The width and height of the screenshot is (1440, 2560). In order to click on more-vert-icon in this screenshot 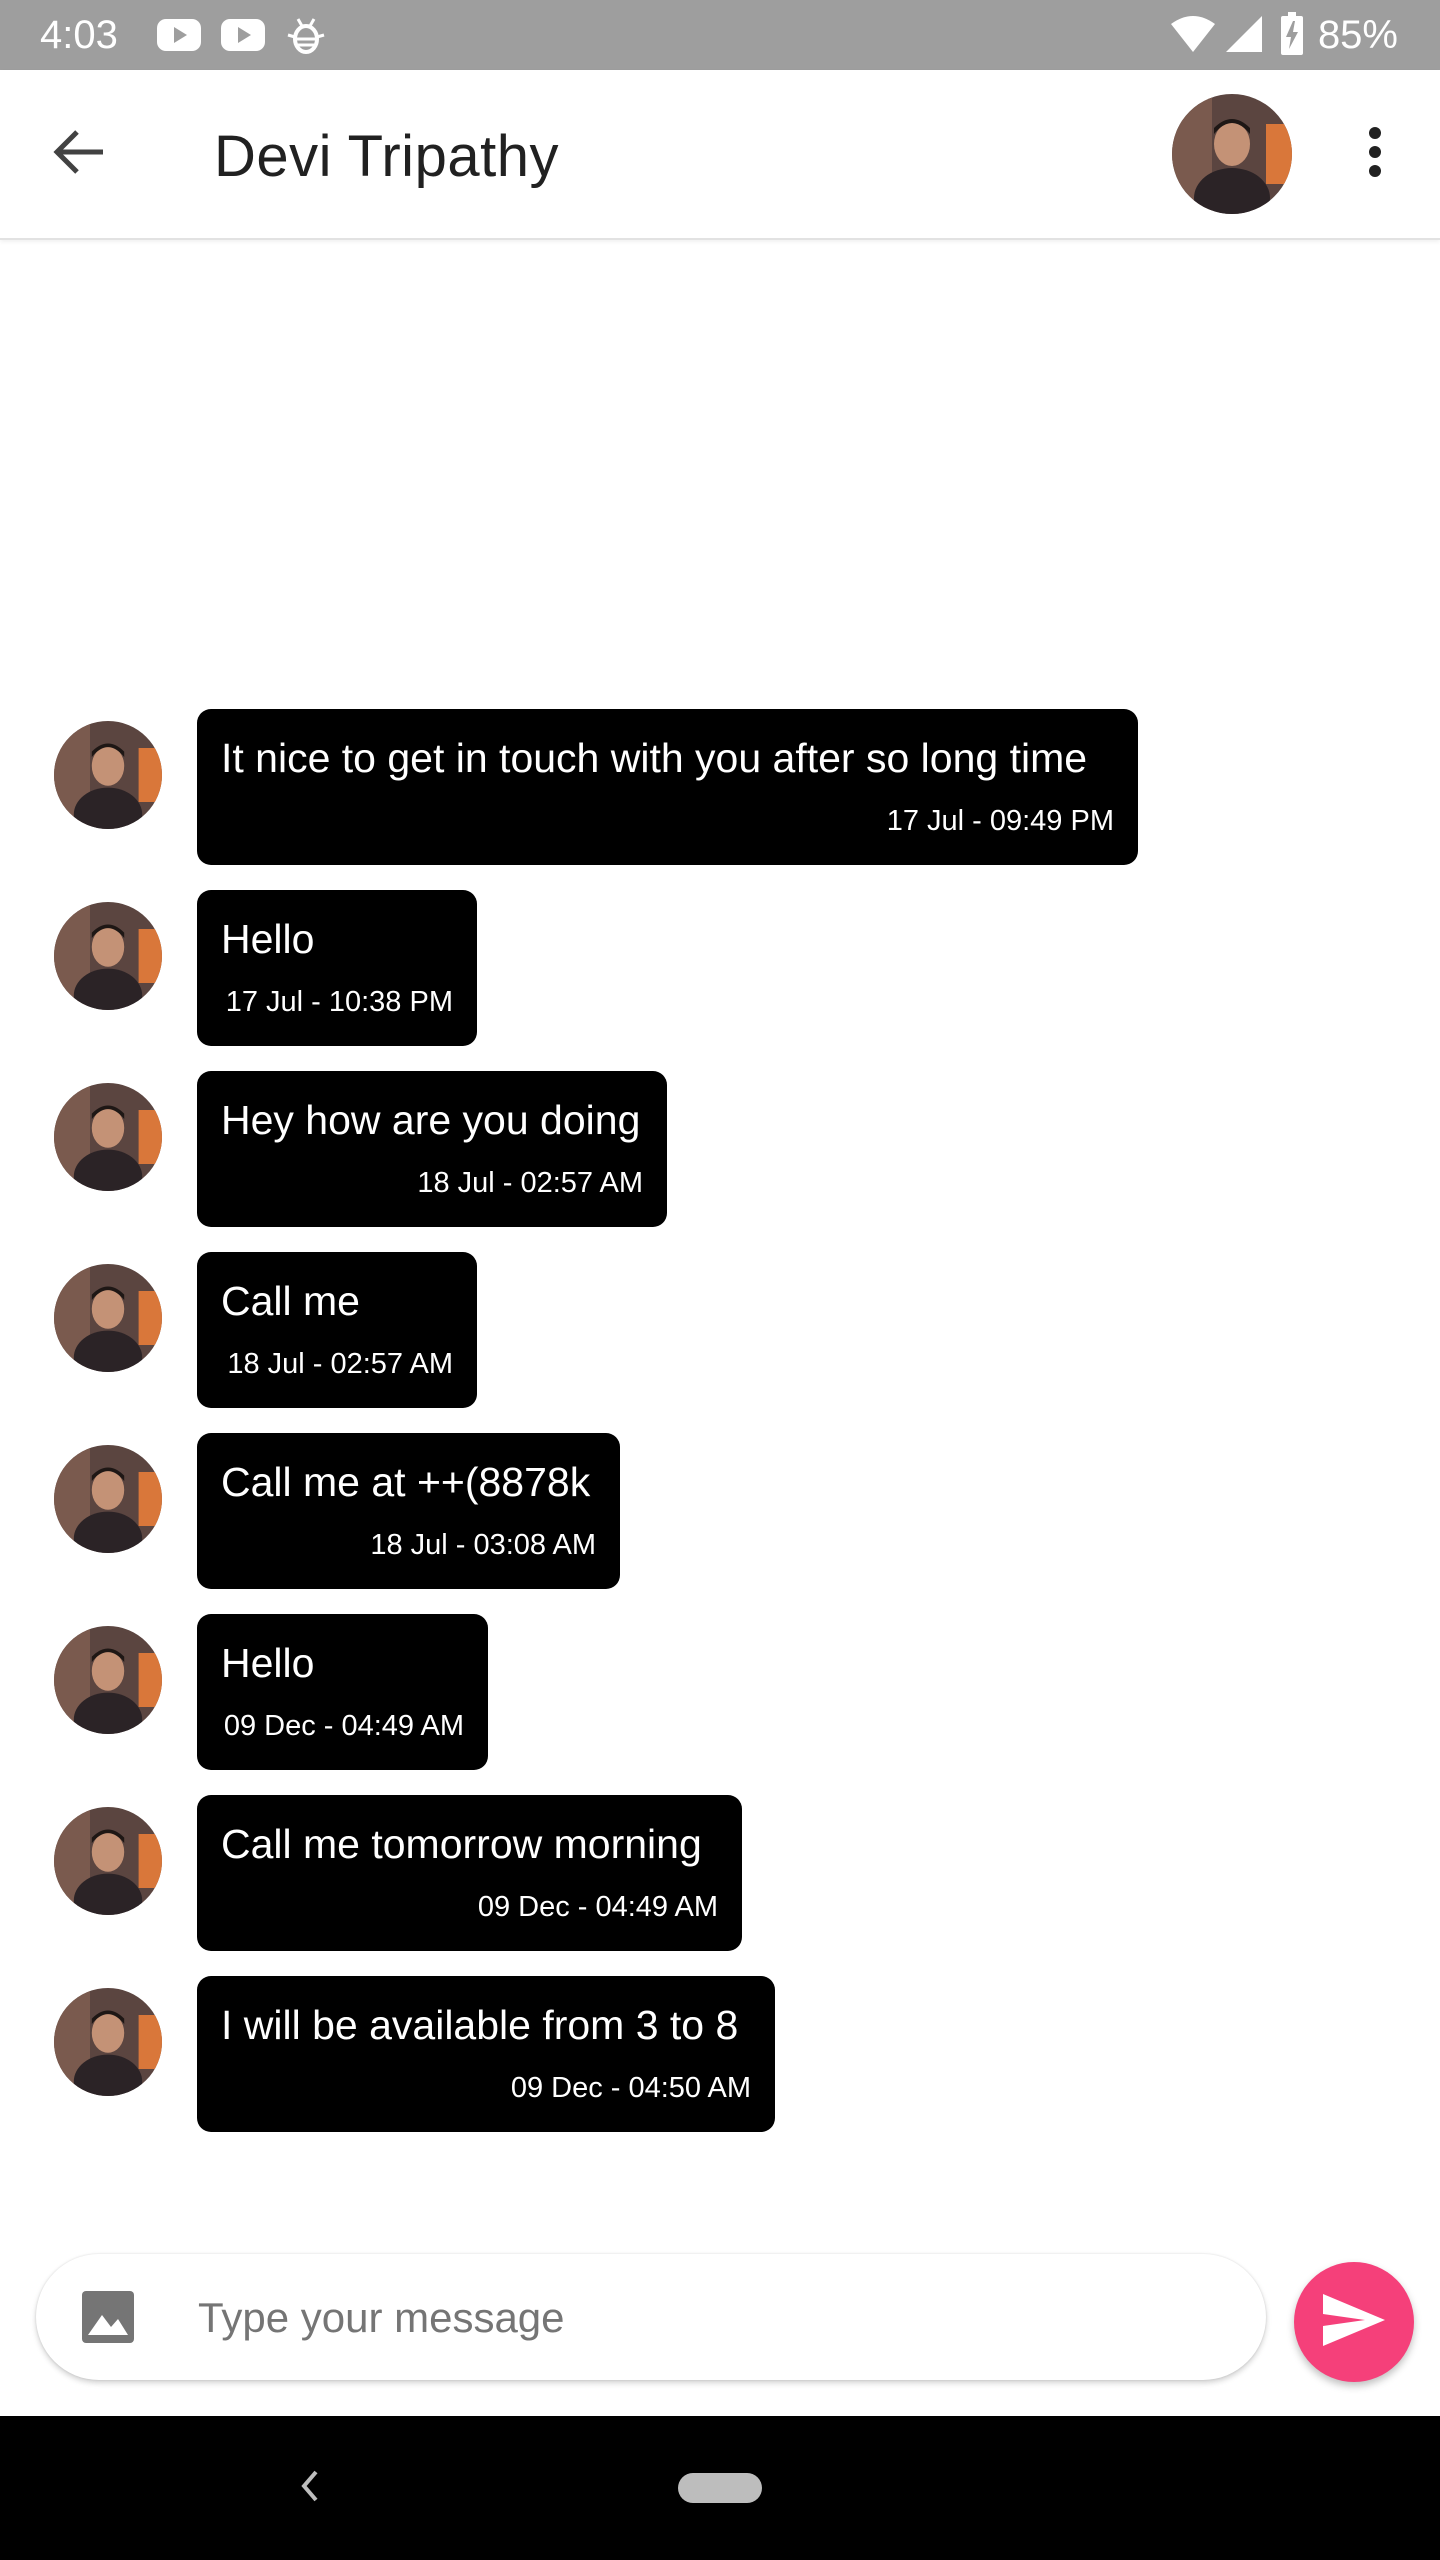, I will do `click(1375, 154)`.